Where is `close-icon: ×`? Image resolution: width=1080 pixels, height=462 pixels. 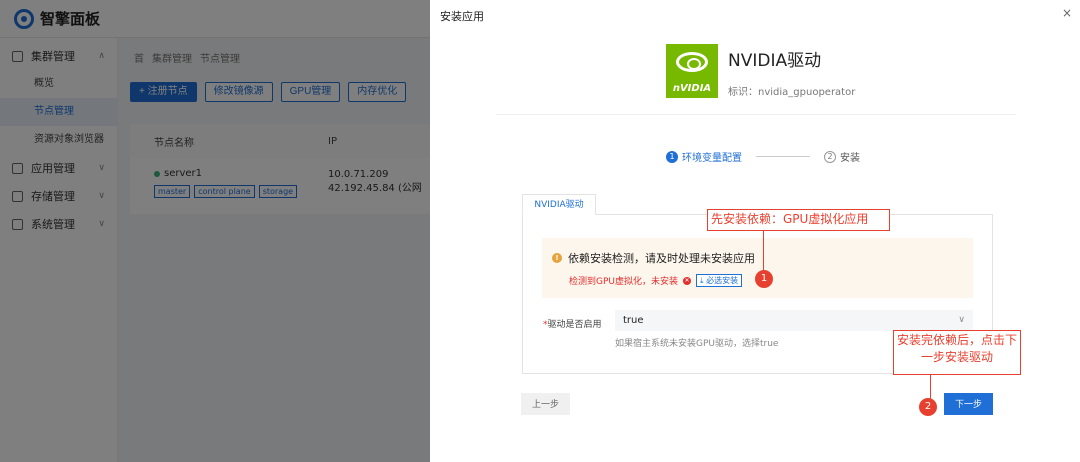
close-icon: × is located at coordinates (1067, 13).